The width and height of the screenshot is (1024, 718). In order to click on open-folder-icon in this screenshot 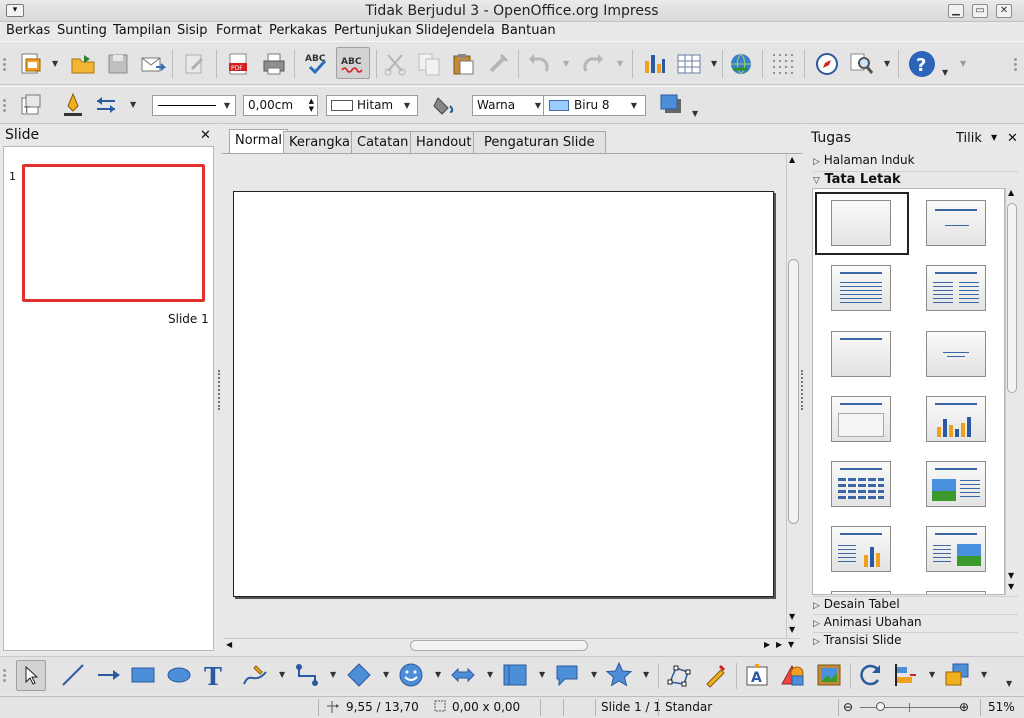, I will do `click(83, 64)`.